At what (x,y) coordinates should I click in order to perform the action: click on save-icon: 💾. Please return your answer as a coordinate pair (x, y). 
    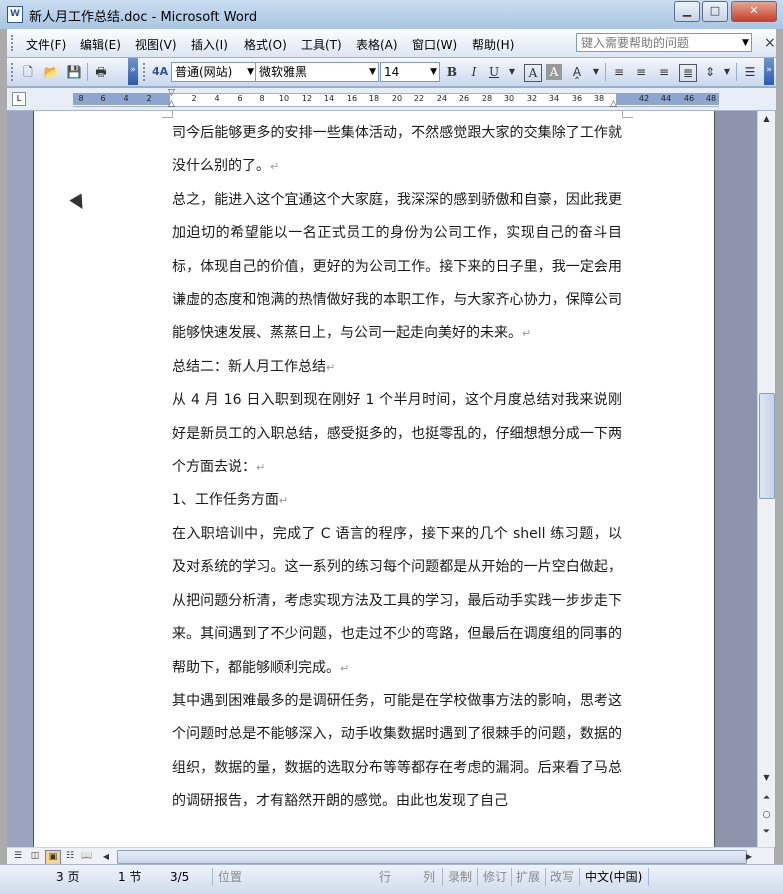
    Looking at the image, I should click on (74, 72).